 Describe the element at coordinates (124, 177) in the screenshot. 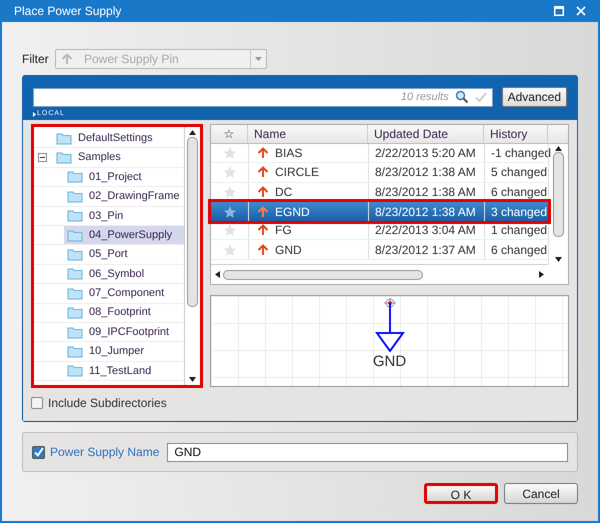

I see `tree-item: 01_Project` at that location.